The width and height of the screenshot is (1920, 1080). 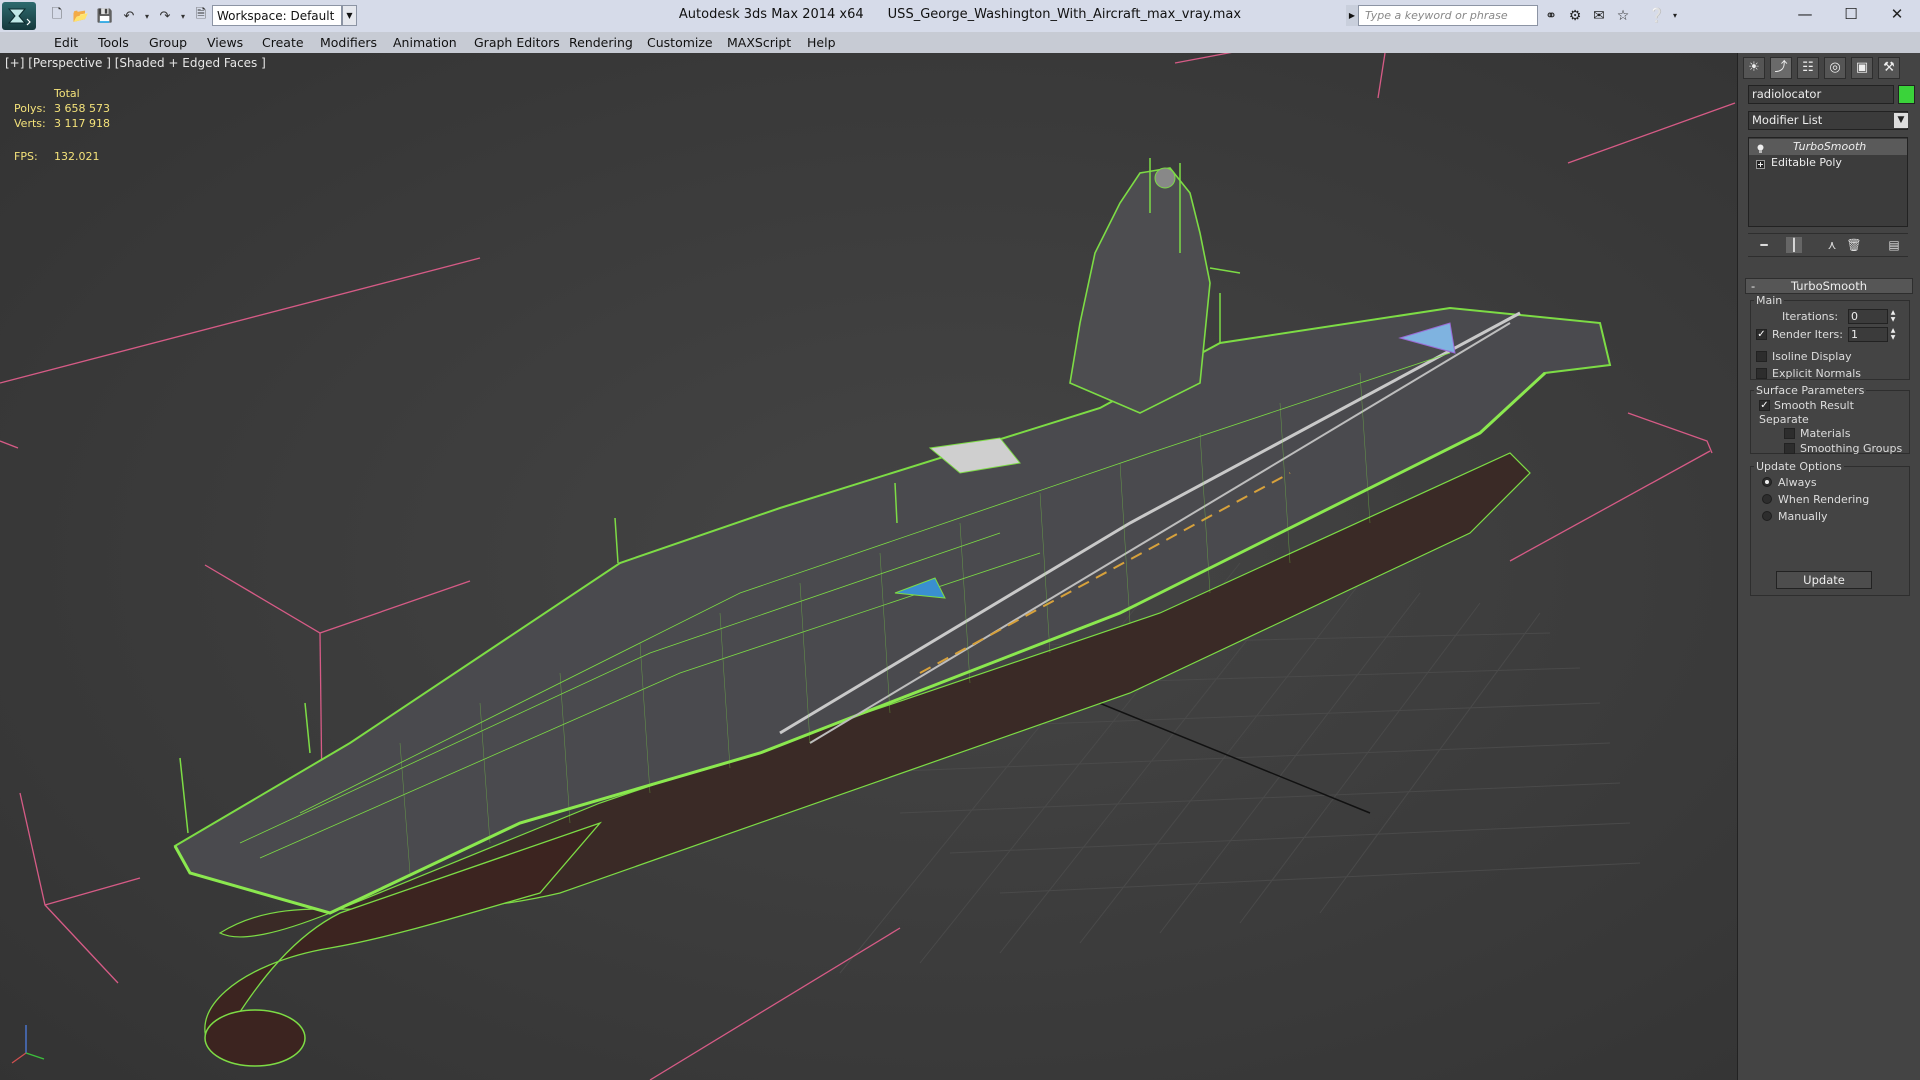 What do you see at coordinates (1854, 245) in the screenshot?
I see `remove-modifier-icon: 🗑` at bounding box center [1854, 245].